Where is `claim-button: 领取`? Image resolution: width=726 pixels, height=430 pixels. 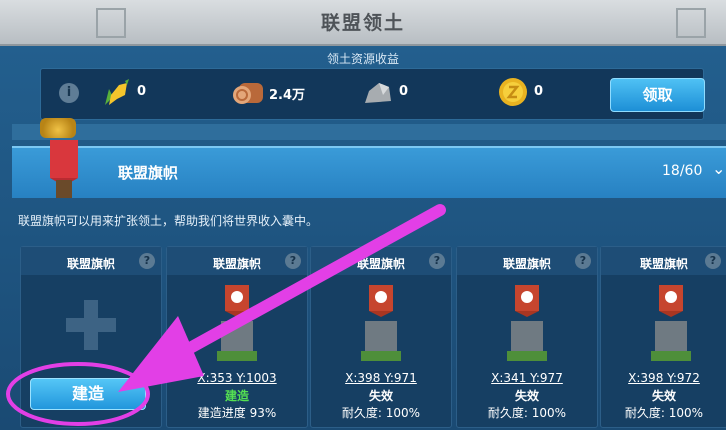
claim-button: 领取 is located at coordinates (657, 95).